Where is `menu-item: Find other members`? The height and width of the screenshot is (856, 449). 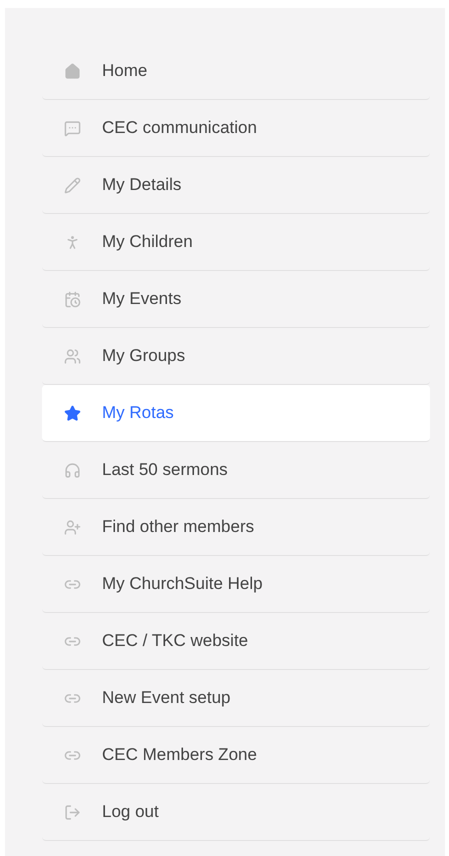 menu-item: Find other members is located at coordinates (236, 527).